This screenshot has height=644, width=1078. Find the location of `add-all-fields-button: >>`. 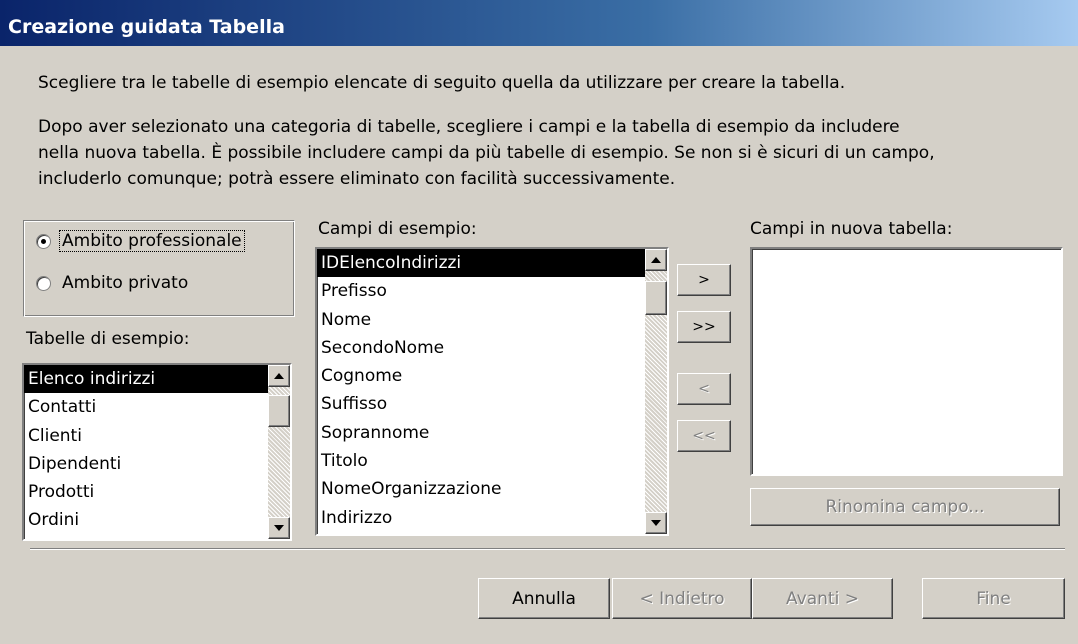

add-all-fields-button: >> is located at coordinates (704, 327).